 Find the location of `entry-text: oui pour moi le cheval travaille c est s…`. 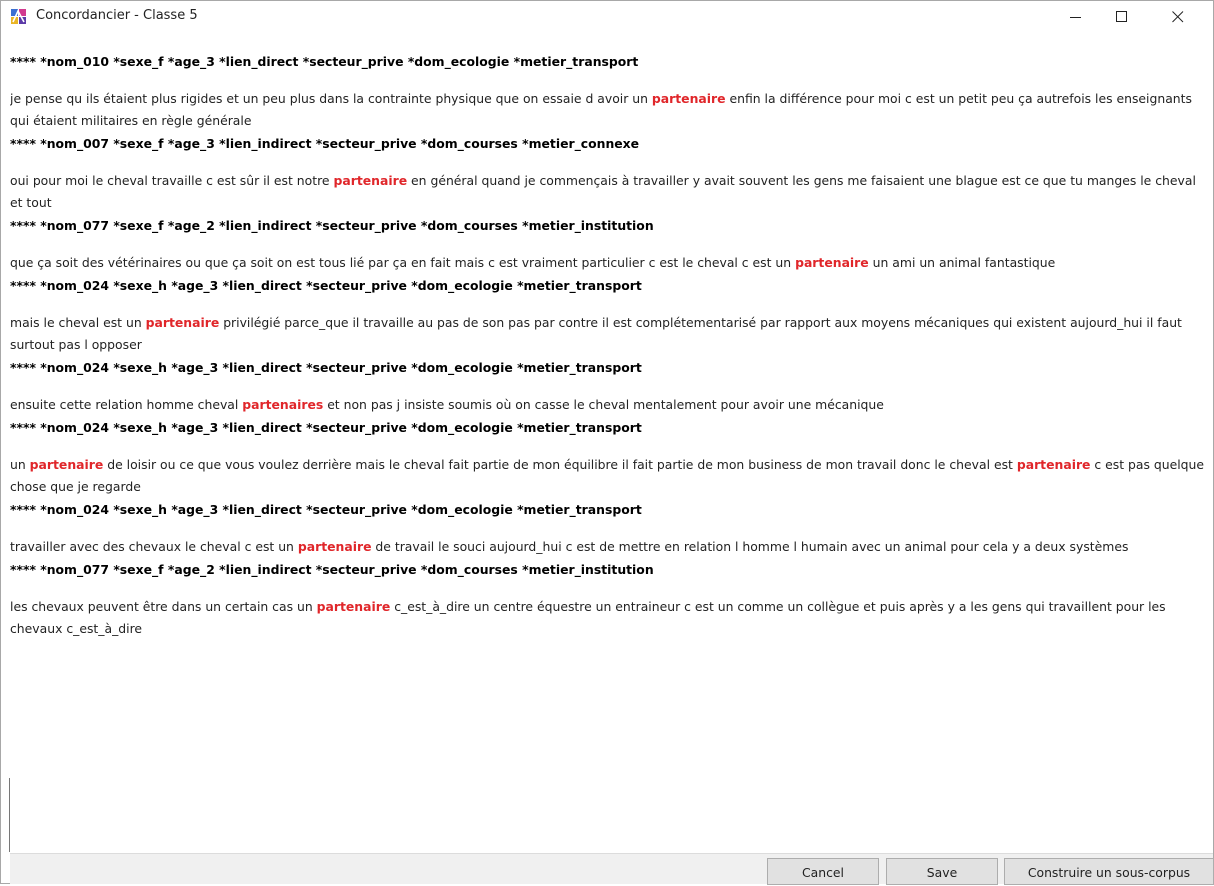

entry-text: oui pour moi le cheval travaille c est s… is located at coordinates (610, 192).